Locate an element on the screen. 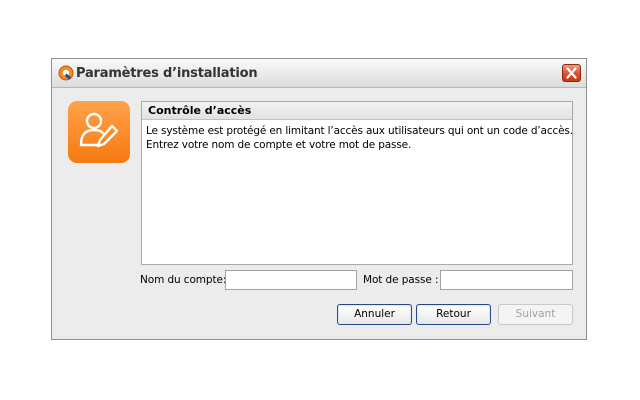 The image size is (640, 400). user-edit-badge is located at coordinates (99, 132).